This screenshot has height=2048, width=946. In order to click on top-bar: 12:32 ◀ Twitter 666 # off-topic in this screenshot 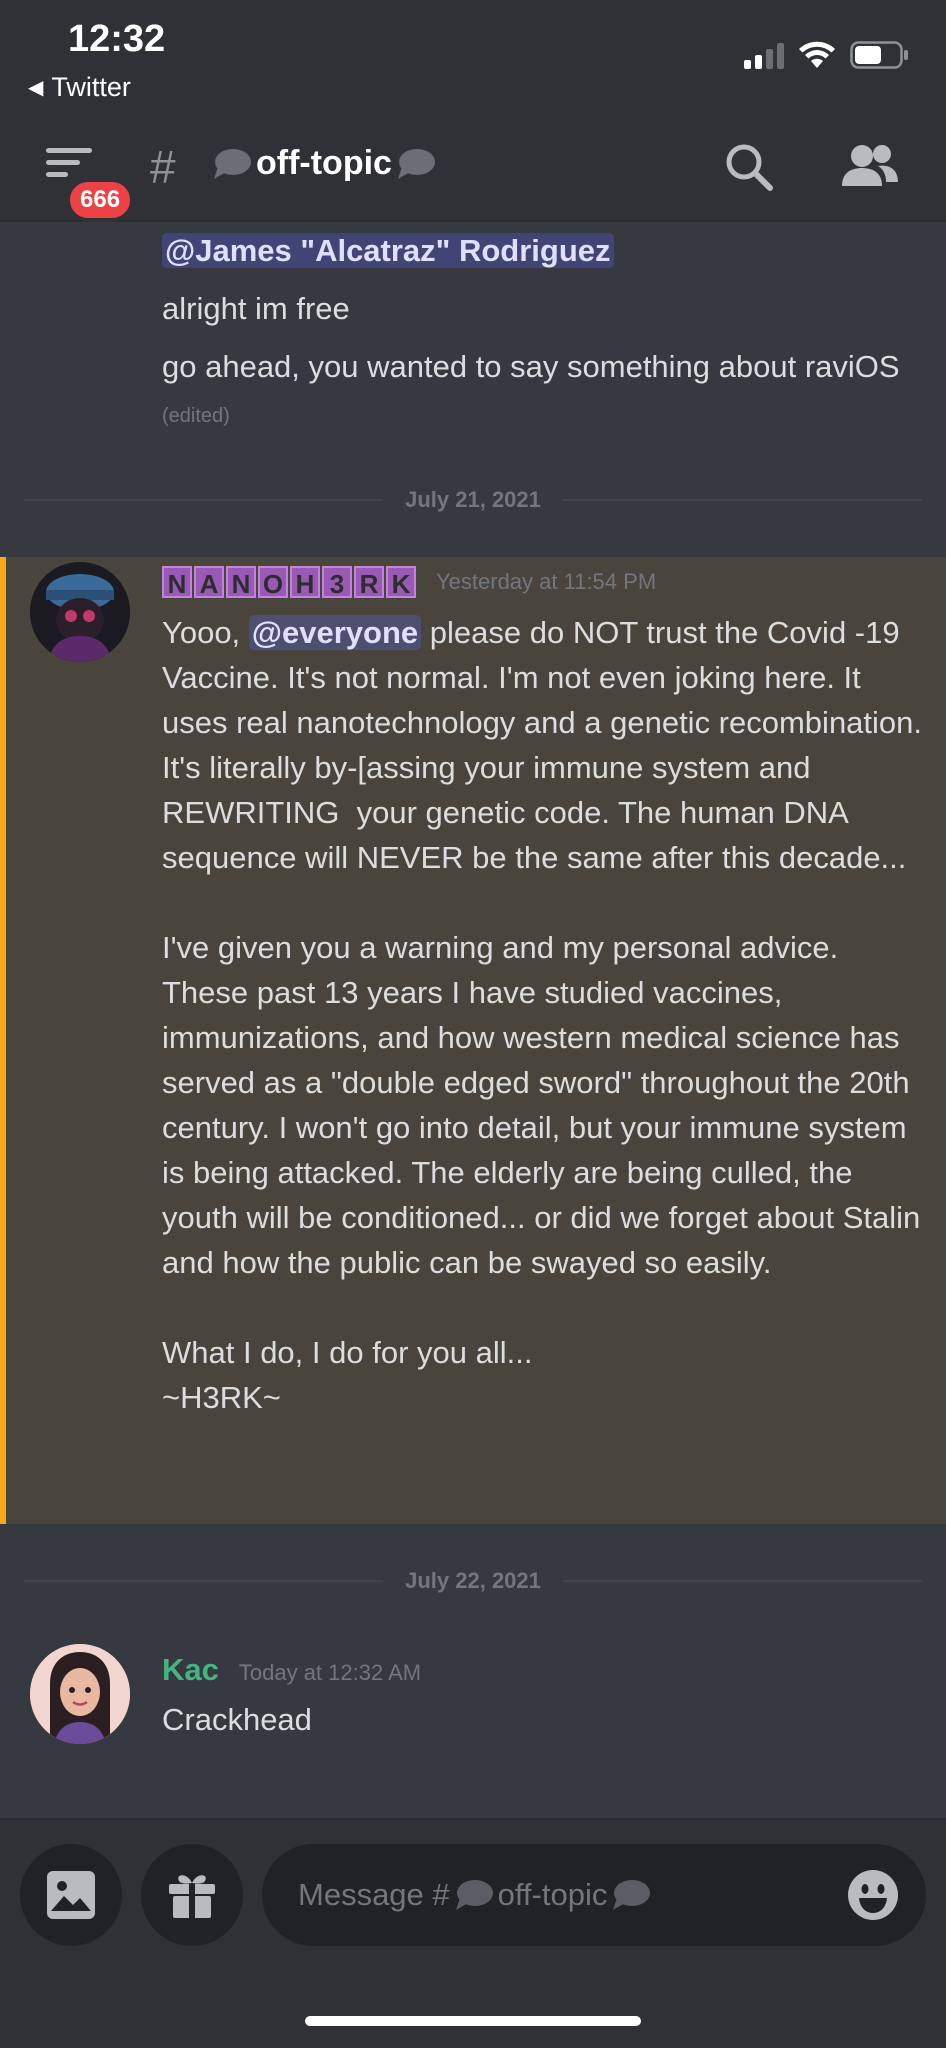, I will do `click(473, 111)`.